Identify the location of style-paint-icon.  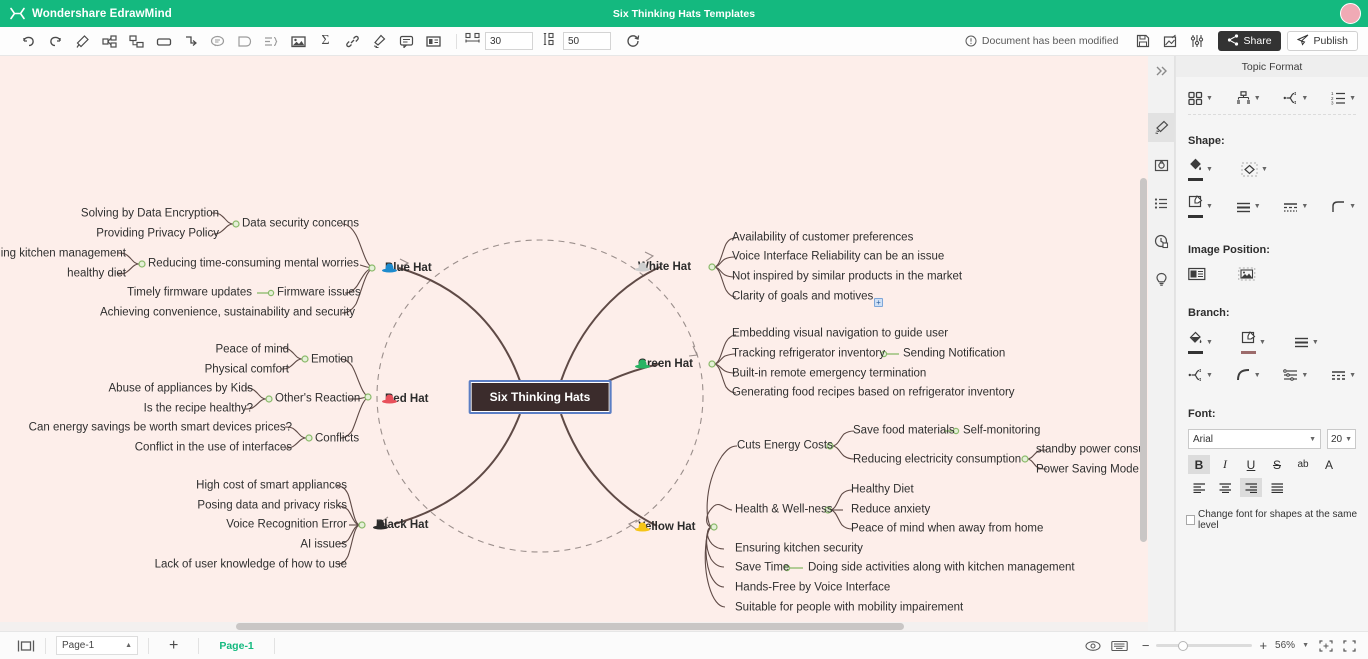
(1161, 127).